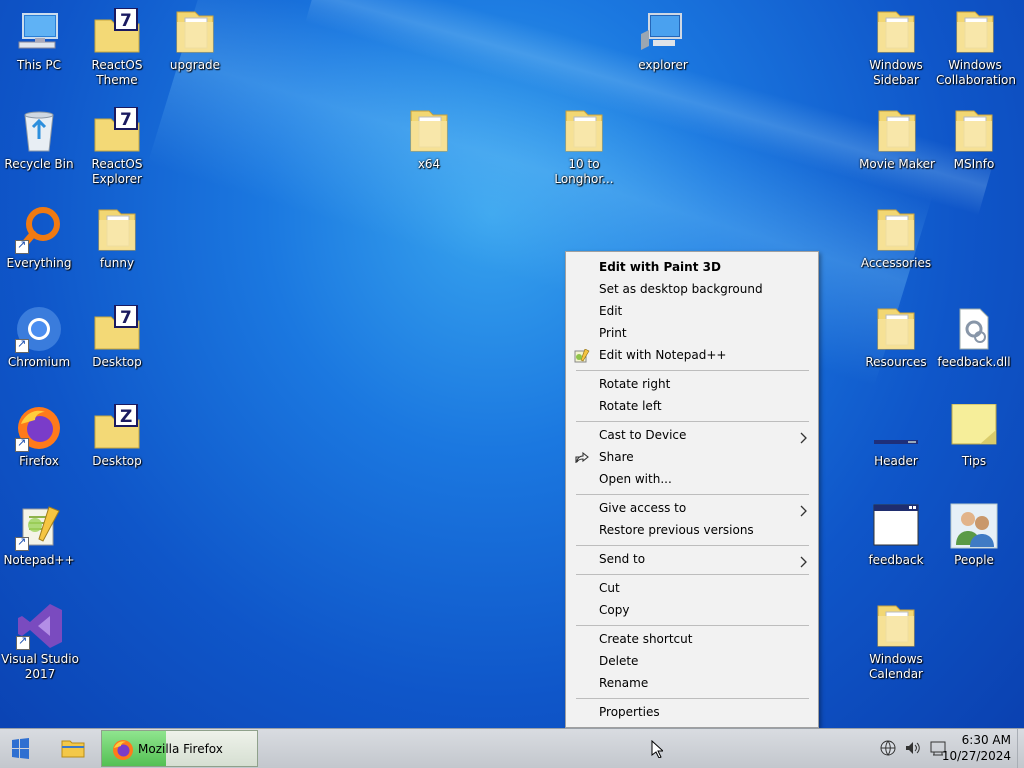  I want to click on desktop-icon-label: Windows Sidebar, so click(896, 72).